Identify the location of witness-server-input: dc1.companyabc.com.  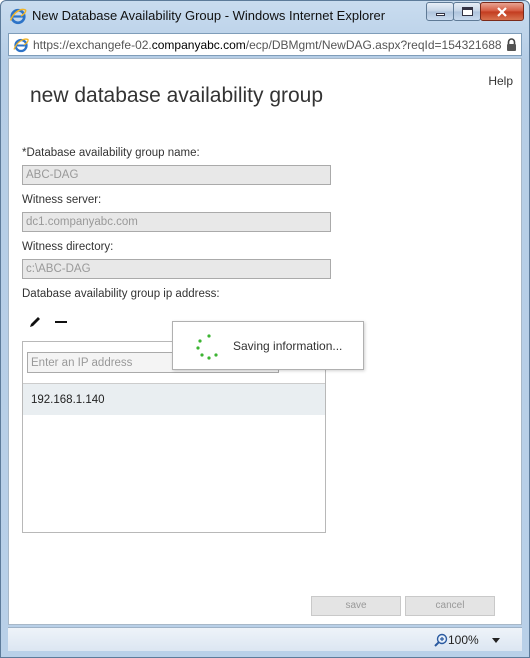
(176, 222).